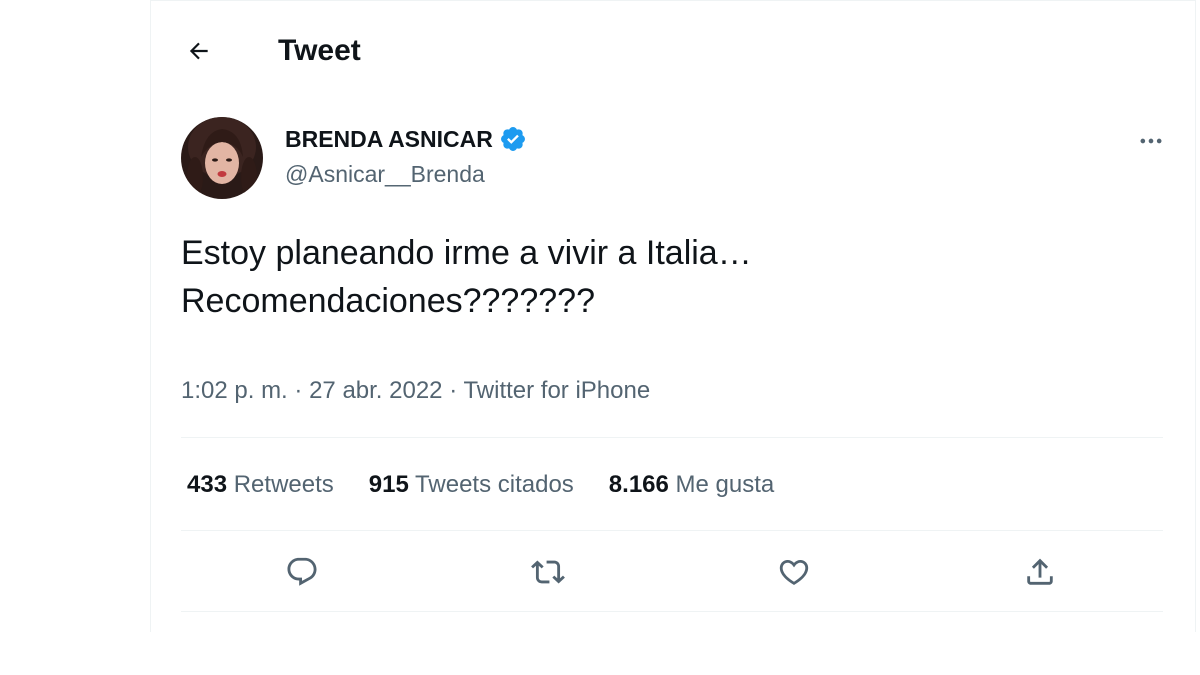 This screenshot has width=1200, height=675. What do you see at coordinates (406, 174) in the screenshot?
I see `author-handle: @Asnicar__Brenda` at bounding box center [406, 174].